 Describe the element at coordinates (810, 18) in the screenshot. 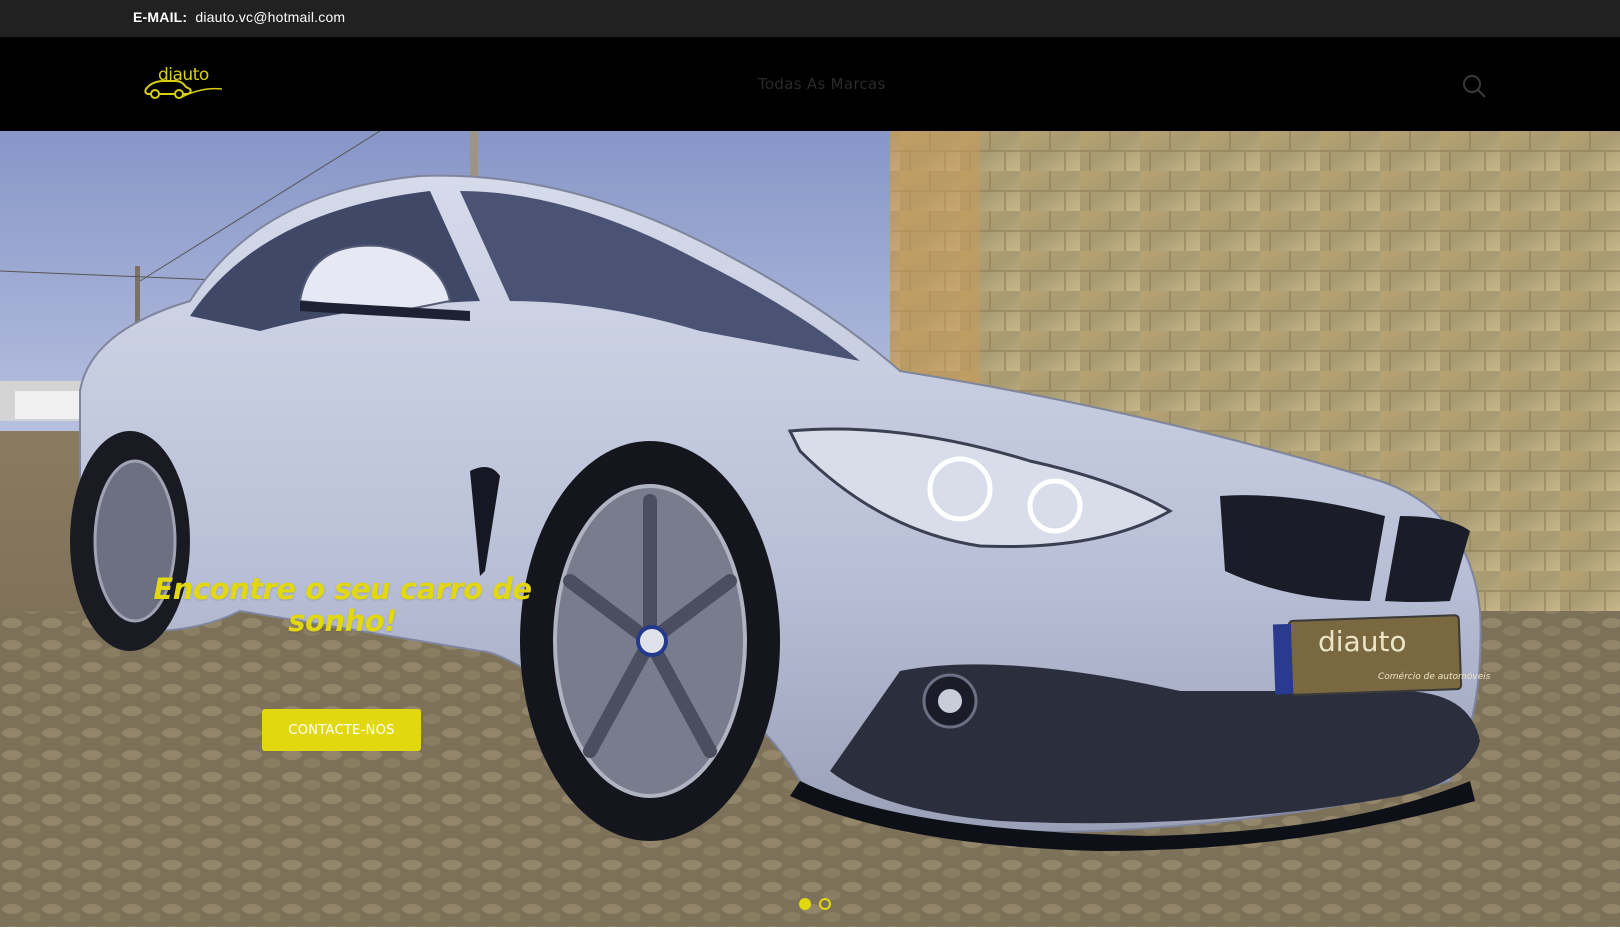

I see `top-contact-bar: E-MAIL: diauto.vc@hotmail.com` at that location.